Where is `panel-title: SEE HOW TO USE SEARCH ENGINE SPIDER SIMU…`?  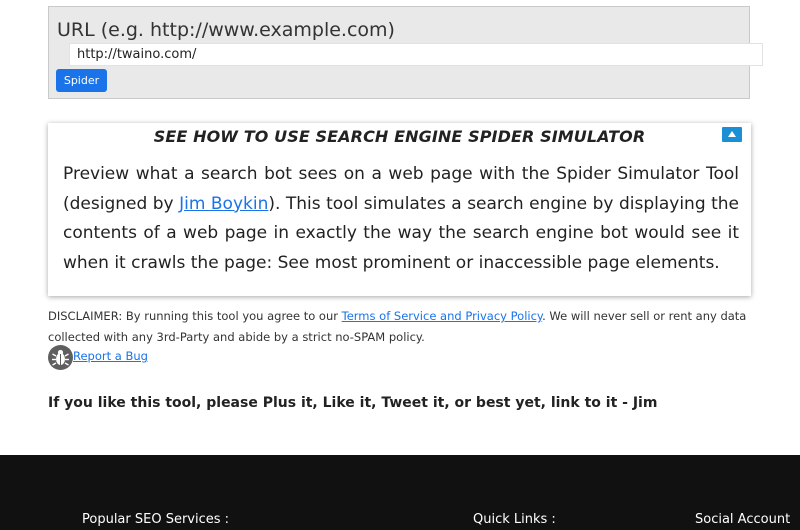
panel-title: SEE HOW TO USE SEARCH ENGINE SPIDER SIMU… is located at coordinates (399, 136).